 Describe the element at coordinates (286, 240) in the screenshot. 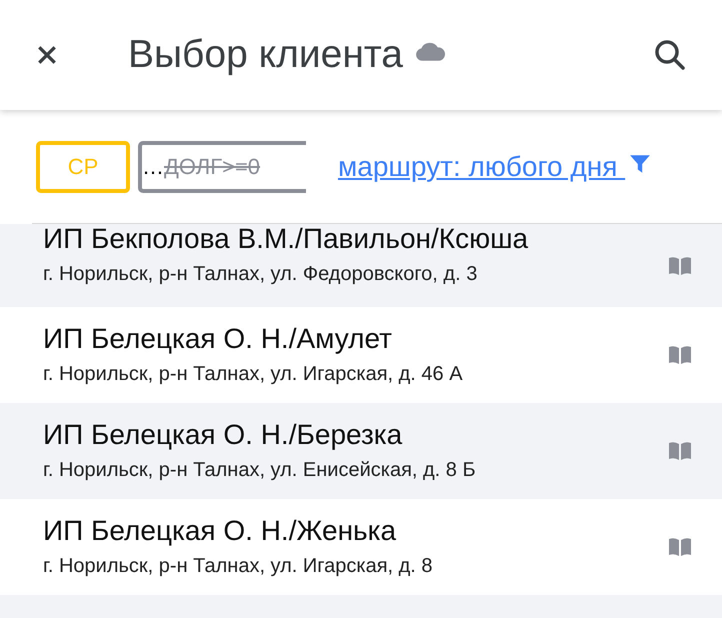

I see `client-name: ИП Бекполова В.М./Павильон/Ксюша` at that location.